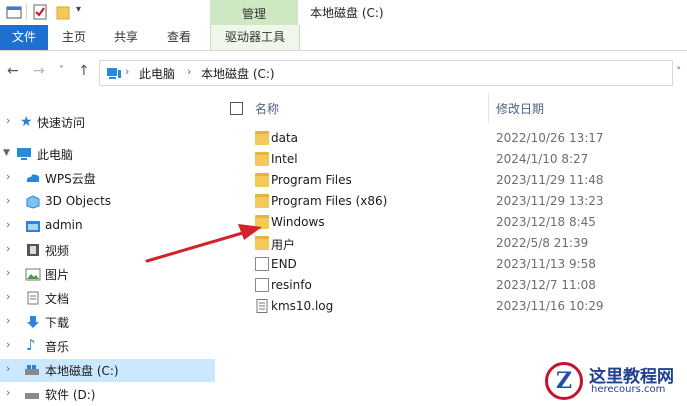  What do you see at coordinates (26, 122) in the screenshot?
I see `star-icon: ★` at bounding box center [26, 122].